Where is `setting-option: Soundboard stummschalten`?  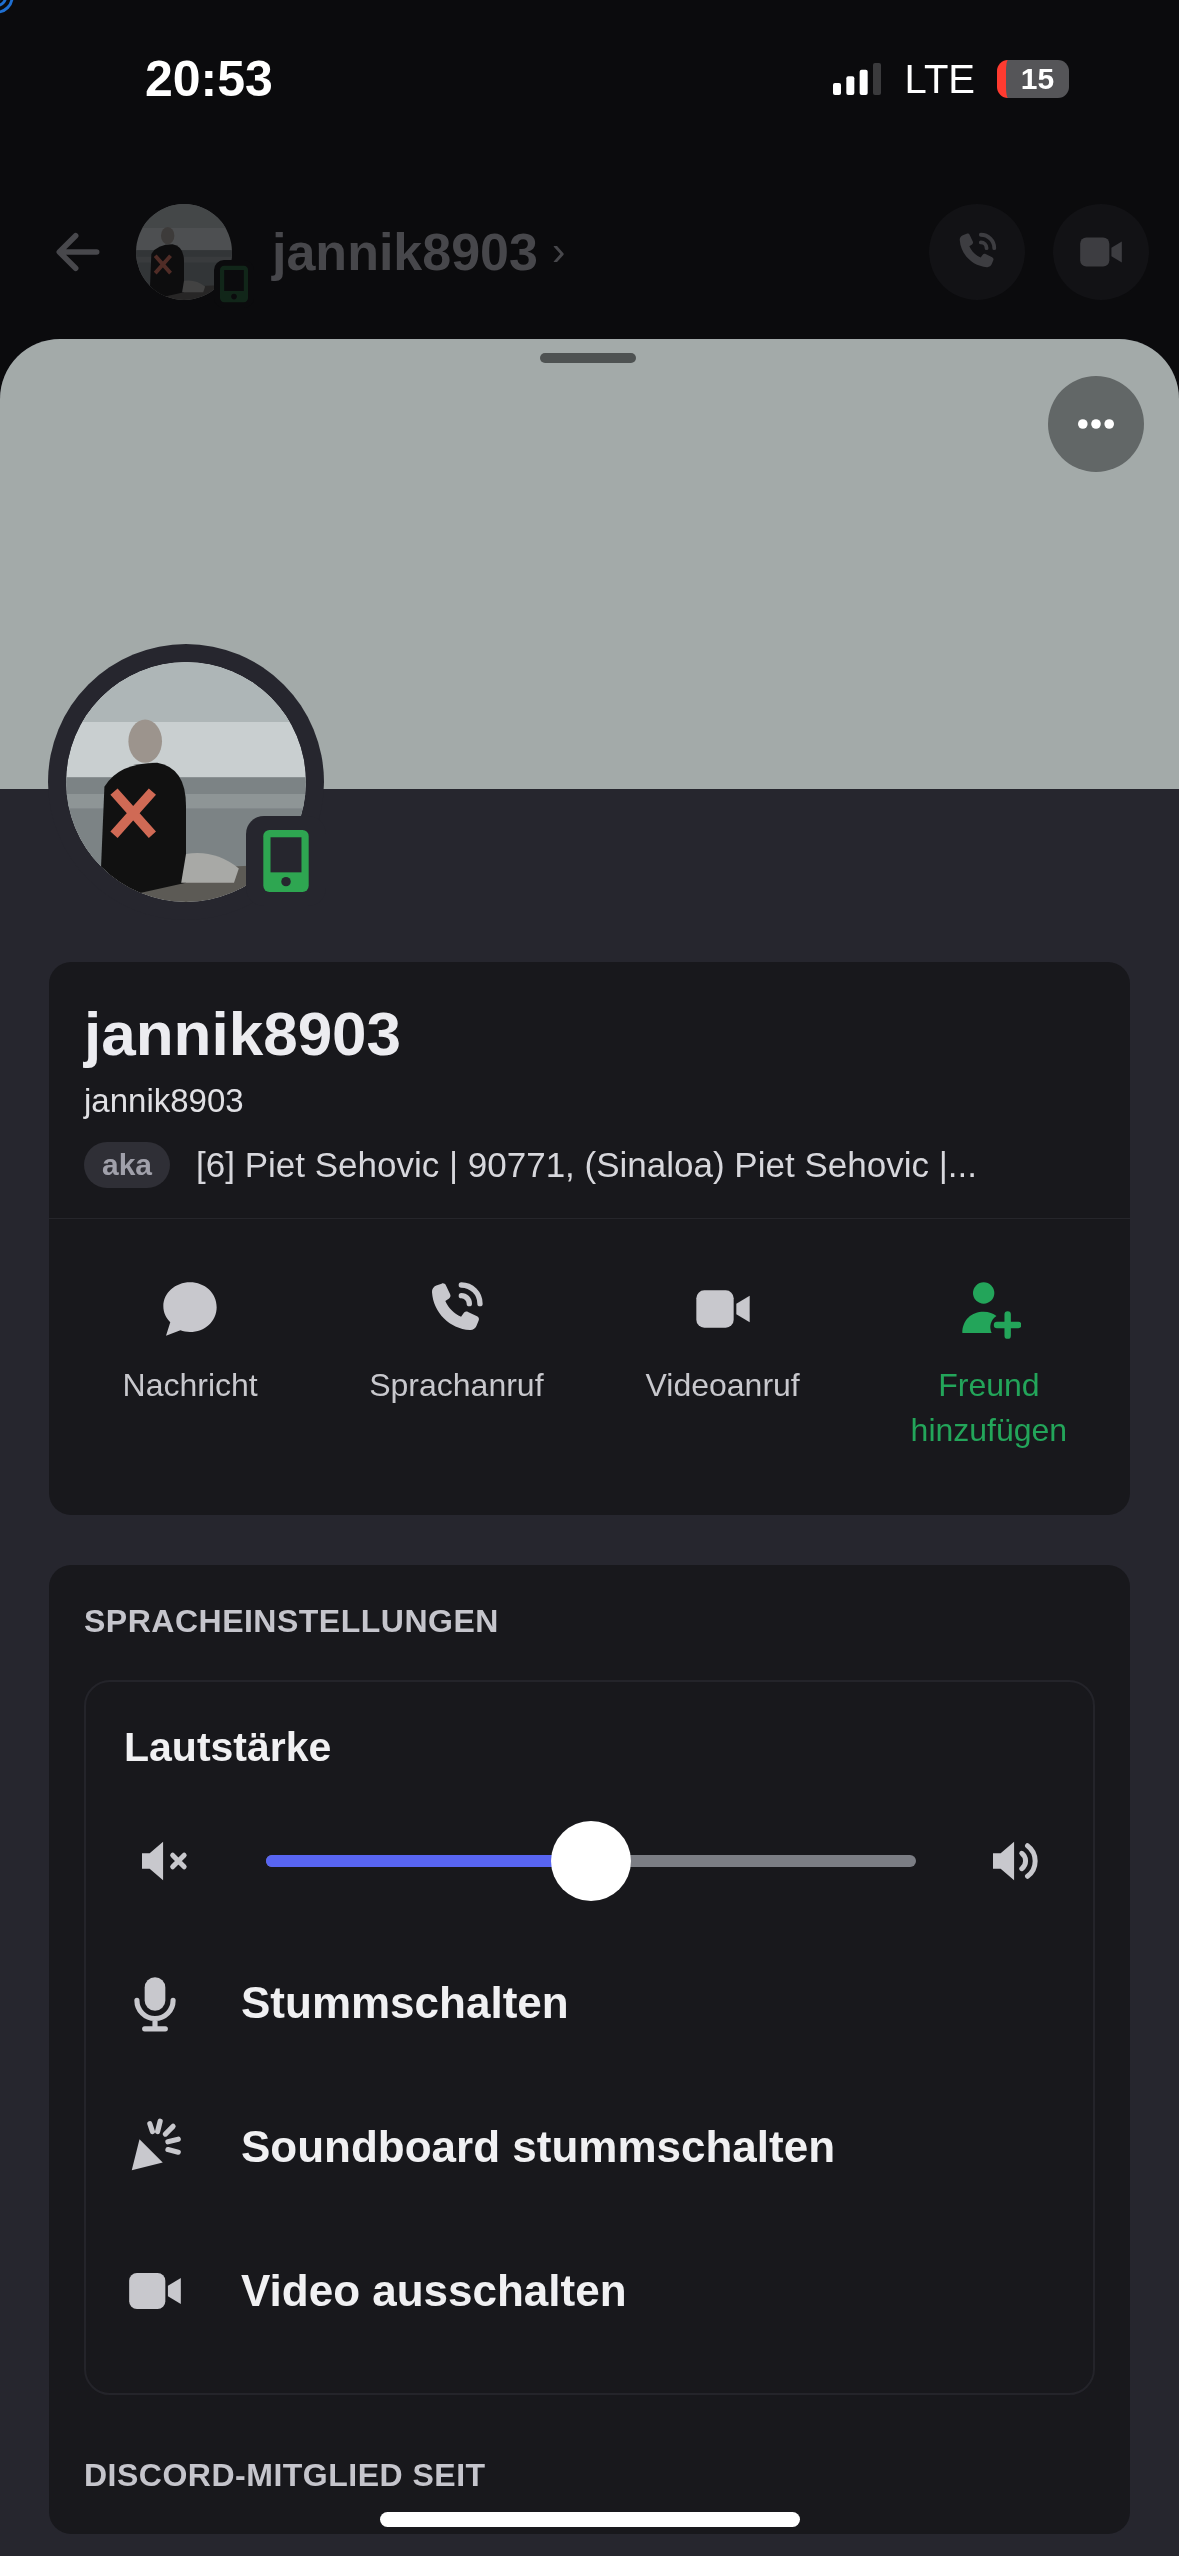 setting-option: Soundboard stummschalten is located at coordinates (538, 2146).